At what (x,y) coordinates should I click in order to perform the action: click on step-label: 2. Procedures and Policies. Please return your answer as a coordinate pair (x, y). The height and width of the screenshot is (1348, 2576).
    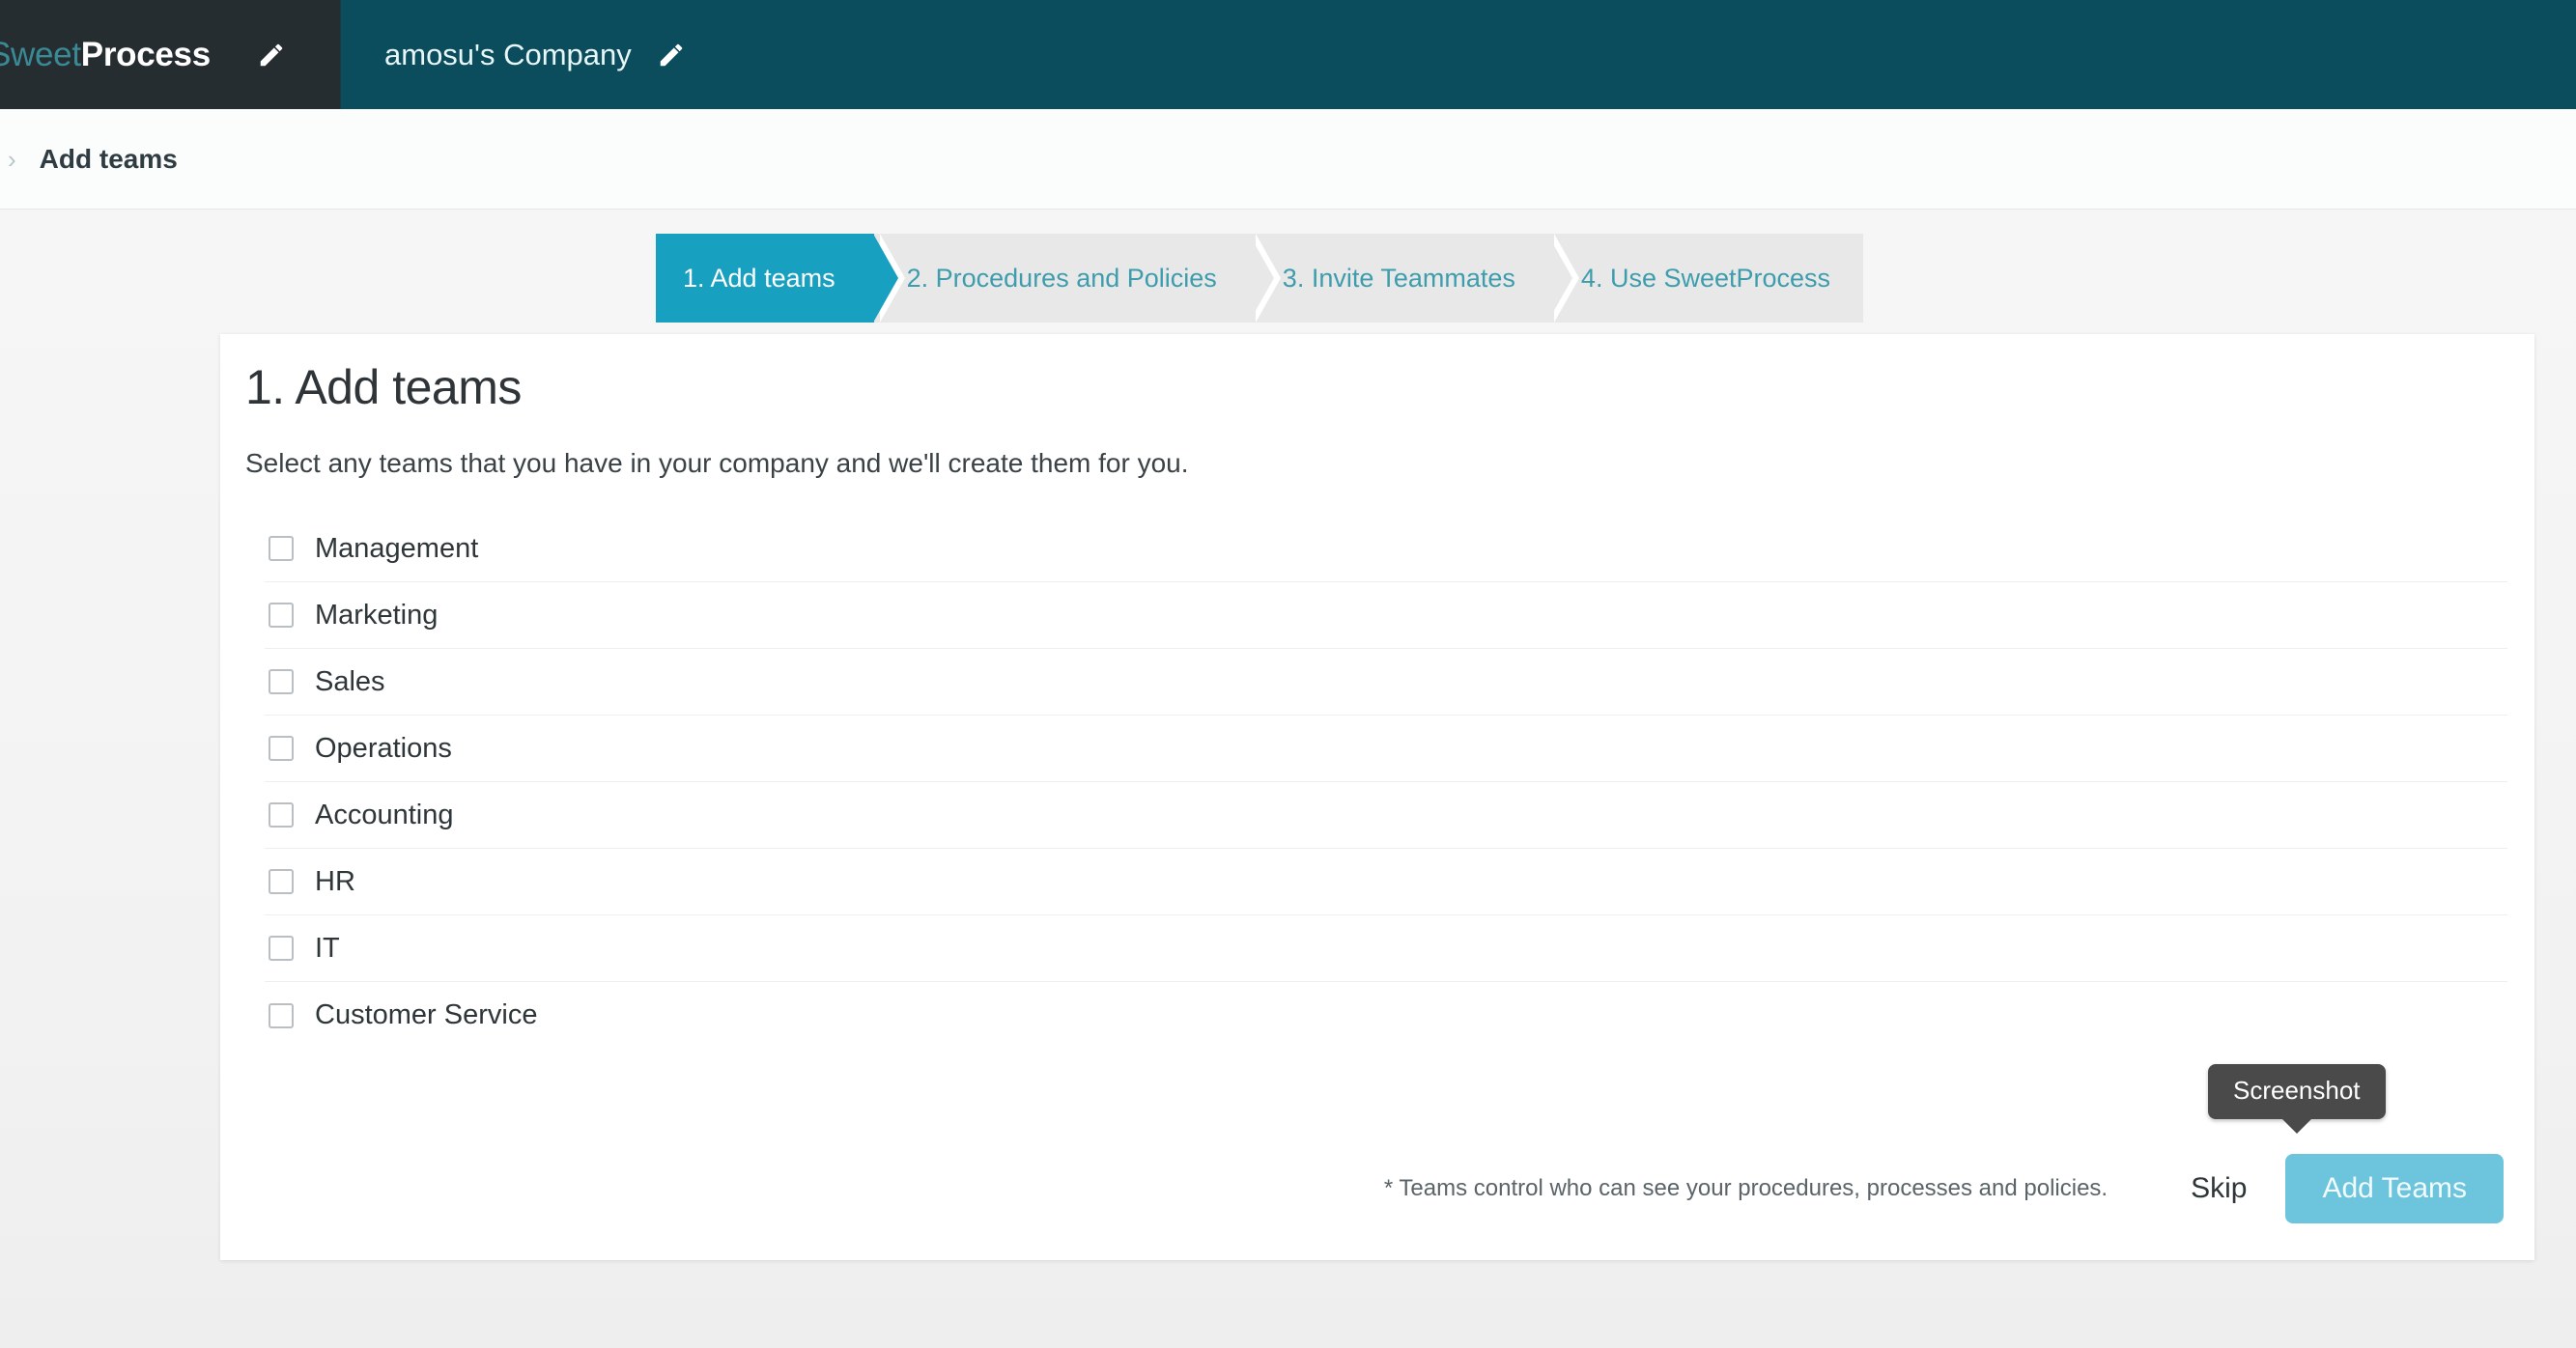
    Looking at the image, I should click on (1061, 278).